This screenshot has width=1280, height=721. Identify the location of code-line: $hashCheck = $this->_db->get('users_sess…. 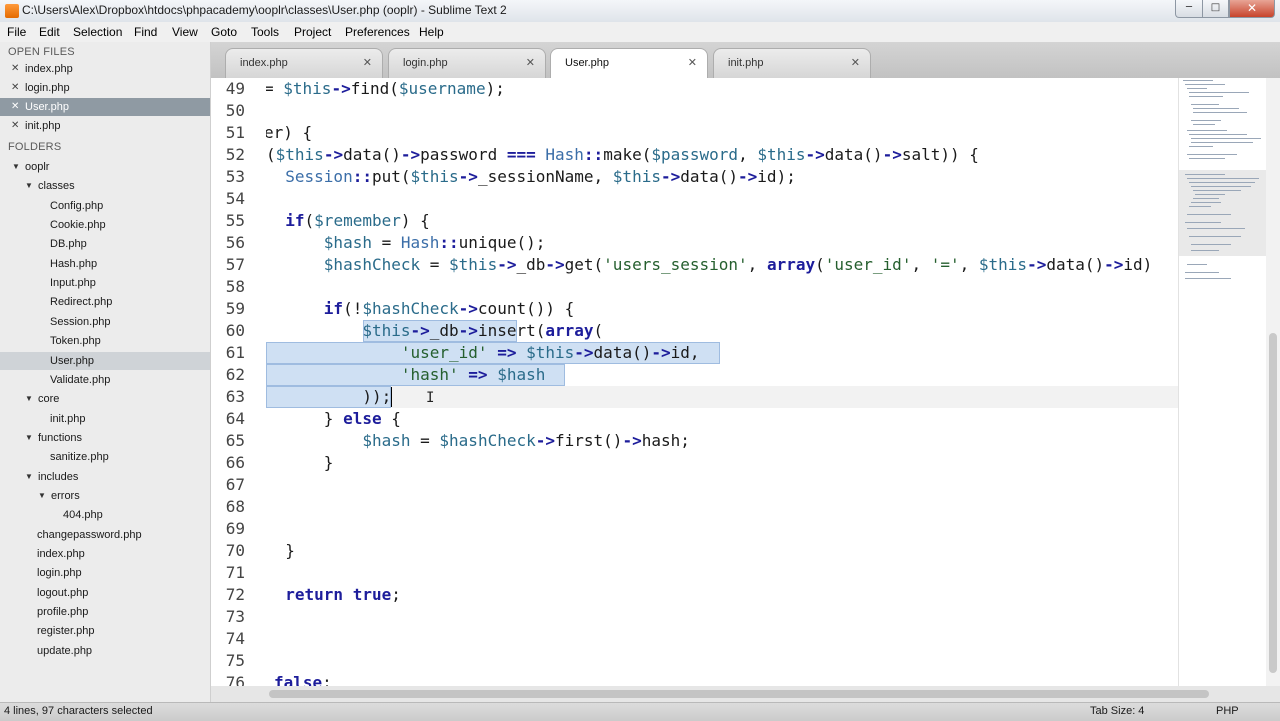
(709, 265).